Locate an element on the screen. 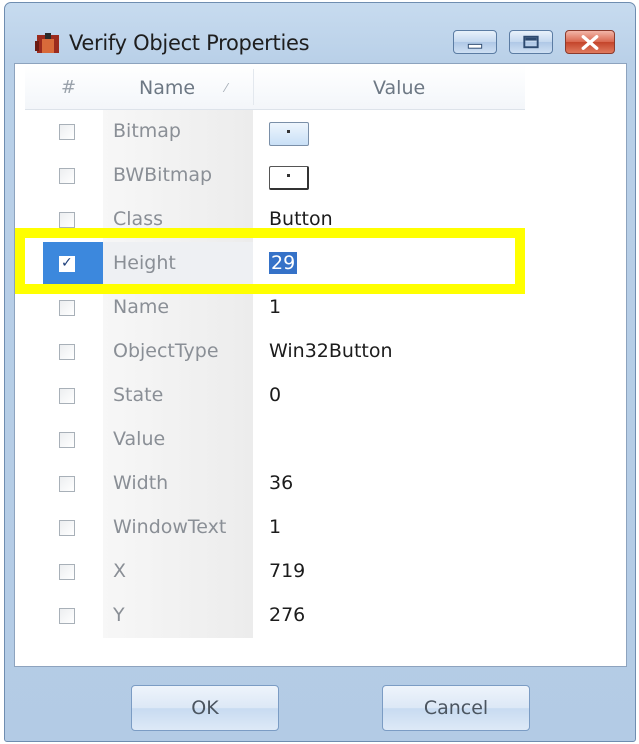 The height and width of the screenshot is (744, 639). cancel-button: Cancel is located at coordinates (456, 708).